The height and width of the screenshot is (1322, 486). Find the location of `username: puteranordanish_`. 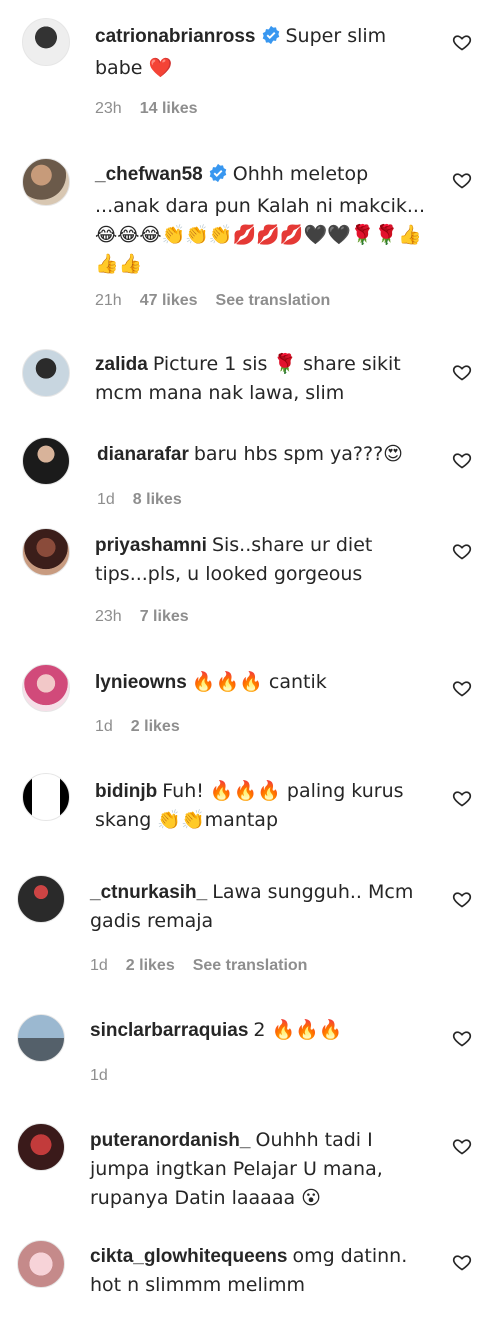

username: puteranordanish_ is located at coordinates (170, 1140).